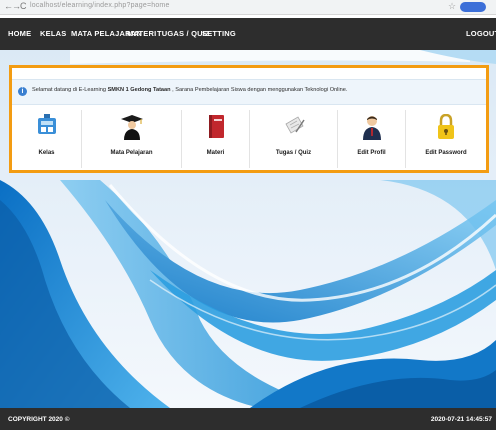 The width and height of the screenshot is (496, 430). Describe the element at coordinates (219, 33) in the screenshot. I see `nav-item-setting: SETTING` at that location.